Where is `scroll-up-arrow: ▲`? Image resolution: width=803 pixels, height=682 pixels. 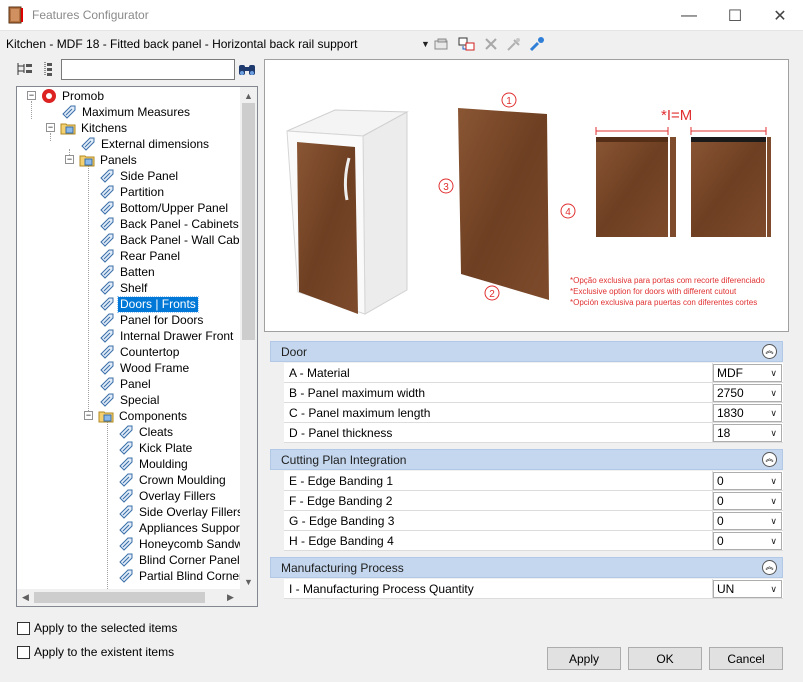
scroll-up-arrow: ▲ is located at coordinates (248, 95).